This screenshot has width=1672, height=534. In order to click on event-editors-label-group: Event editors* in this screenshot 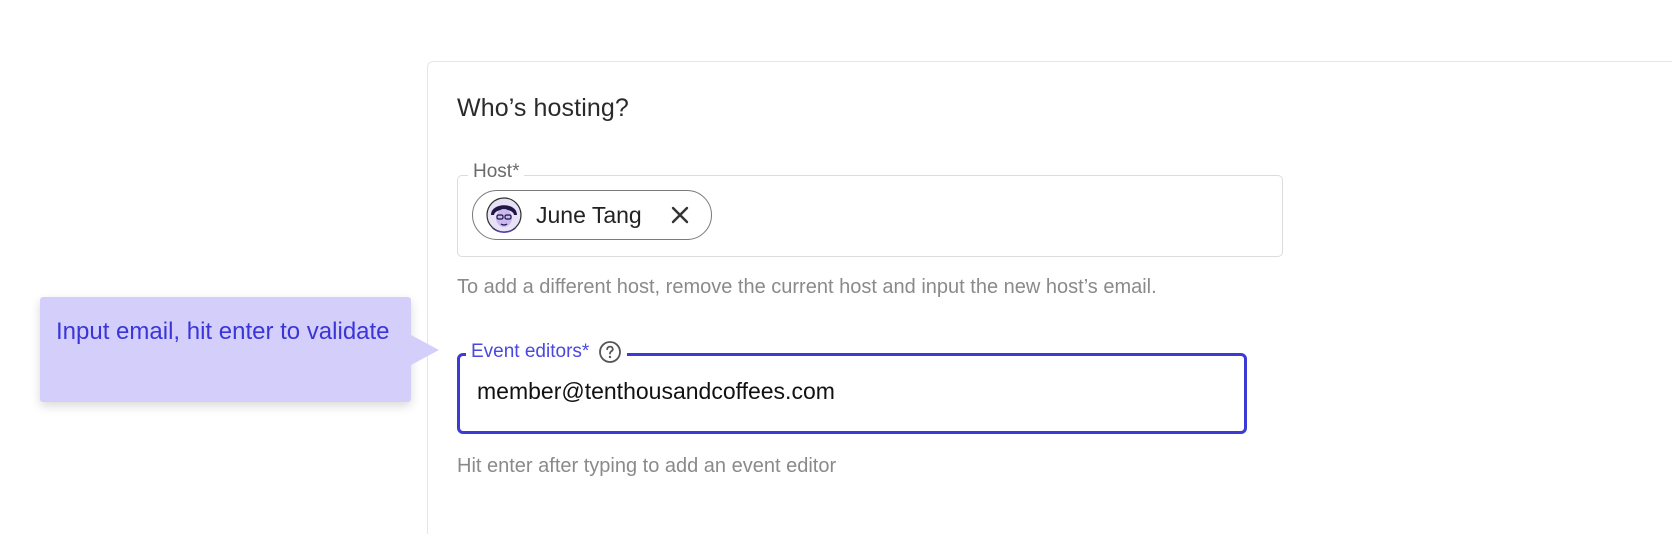, I will do `click(547, 352)`.